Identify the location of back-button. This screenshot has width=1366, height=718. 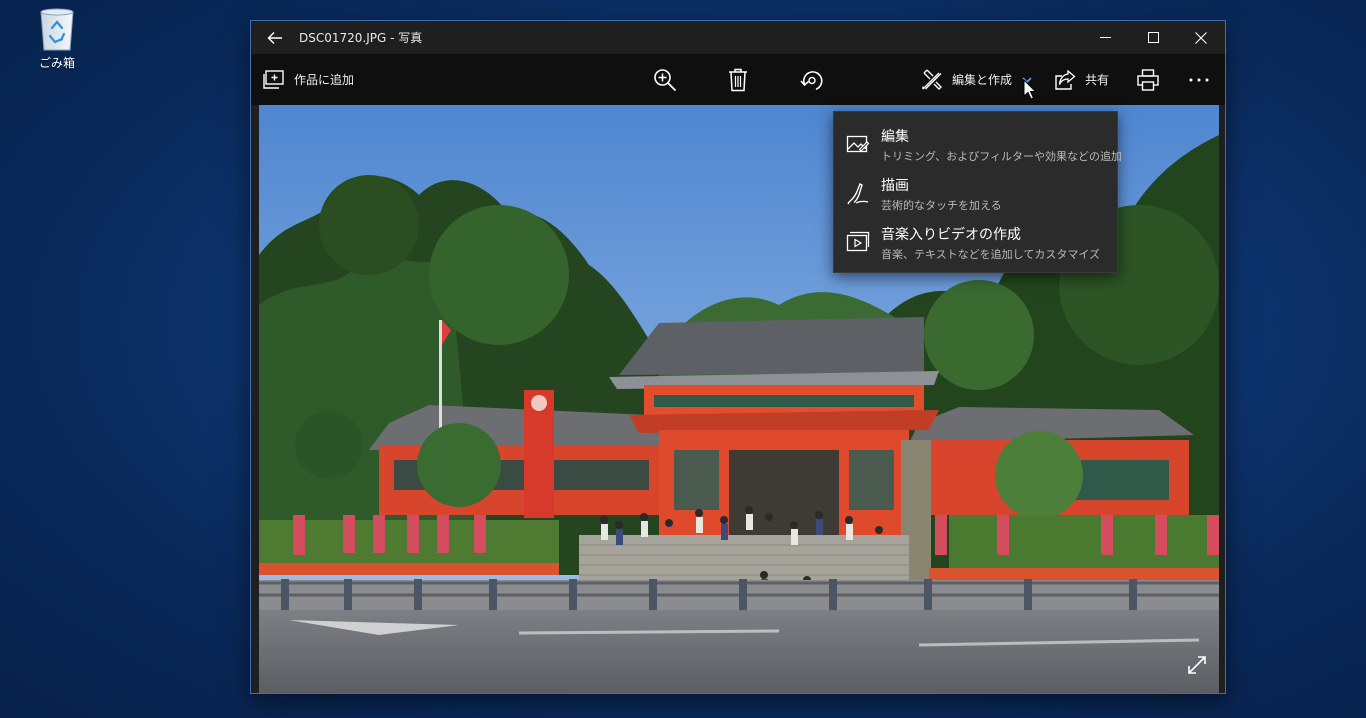
(275, 37).